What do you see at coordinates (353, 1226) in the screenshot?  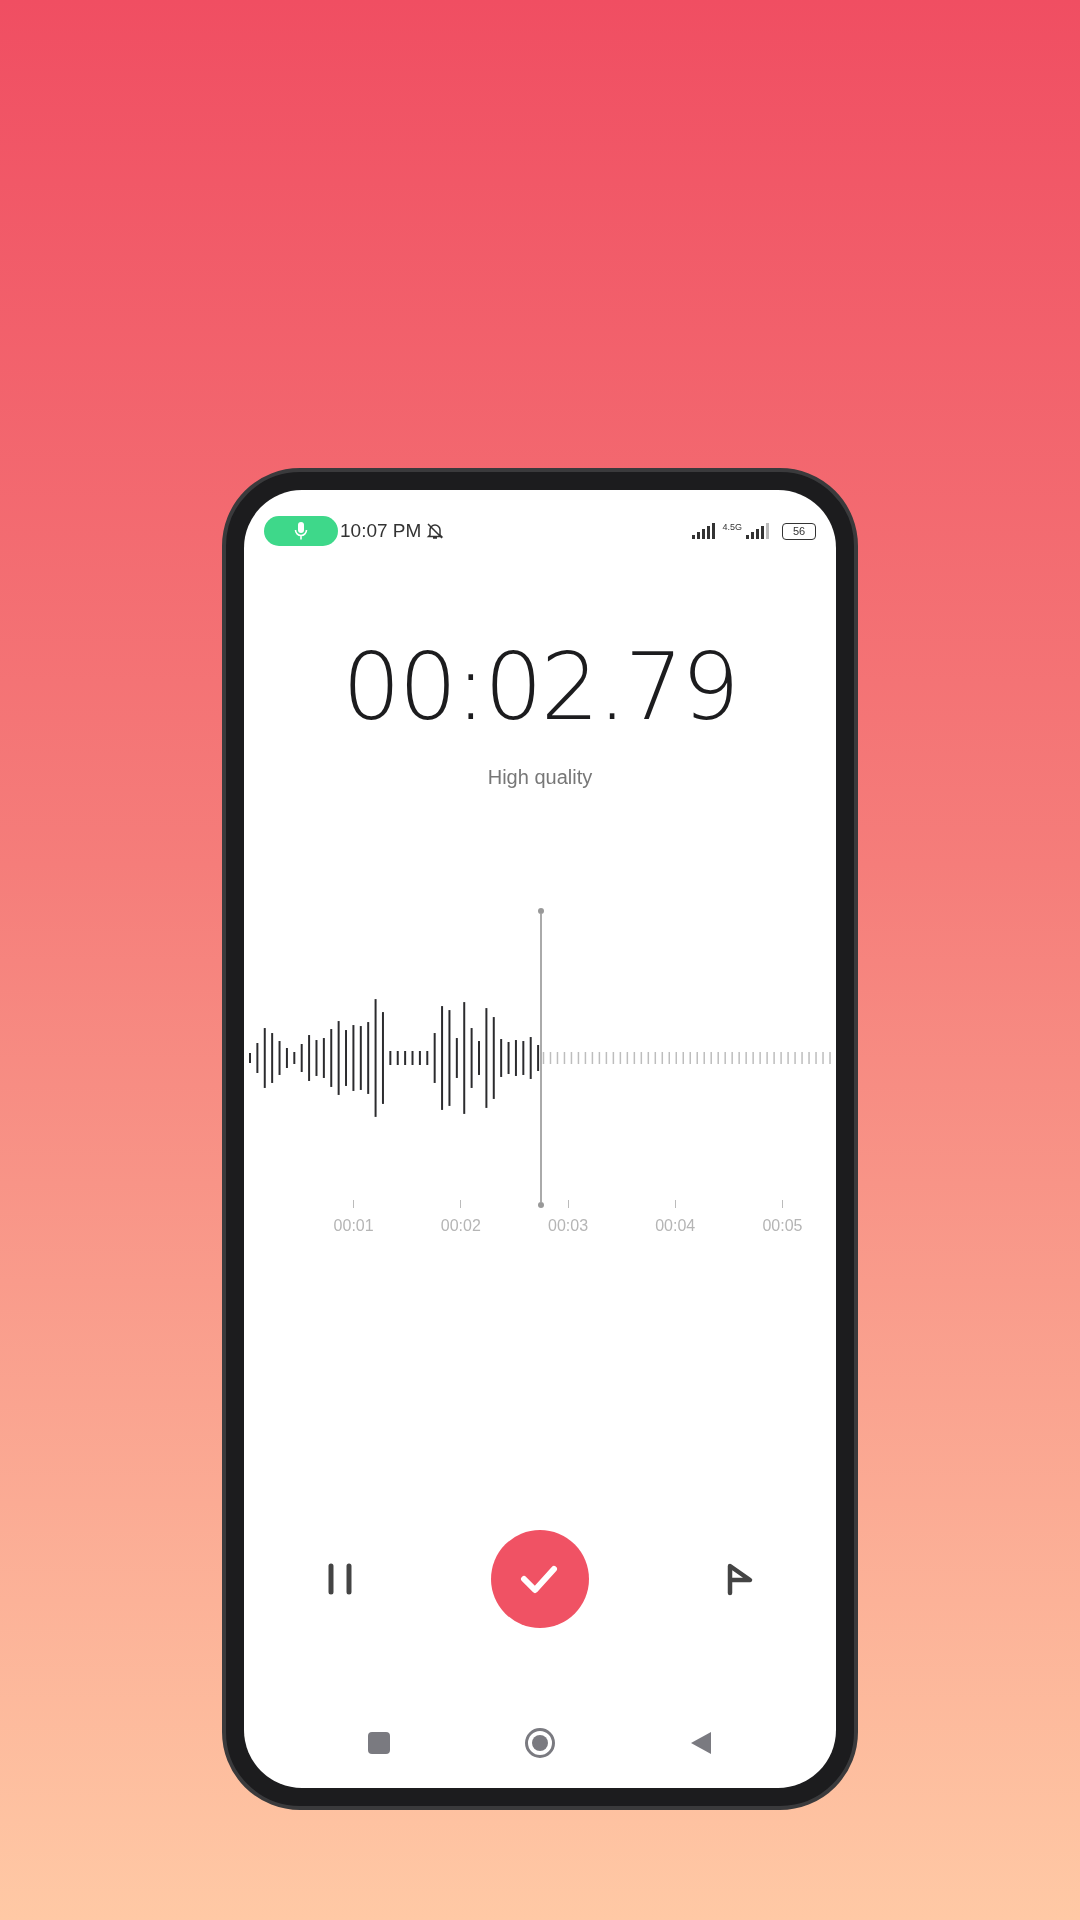 I see `time-tick-label: 00:01` at bounding box center [353, 1226].